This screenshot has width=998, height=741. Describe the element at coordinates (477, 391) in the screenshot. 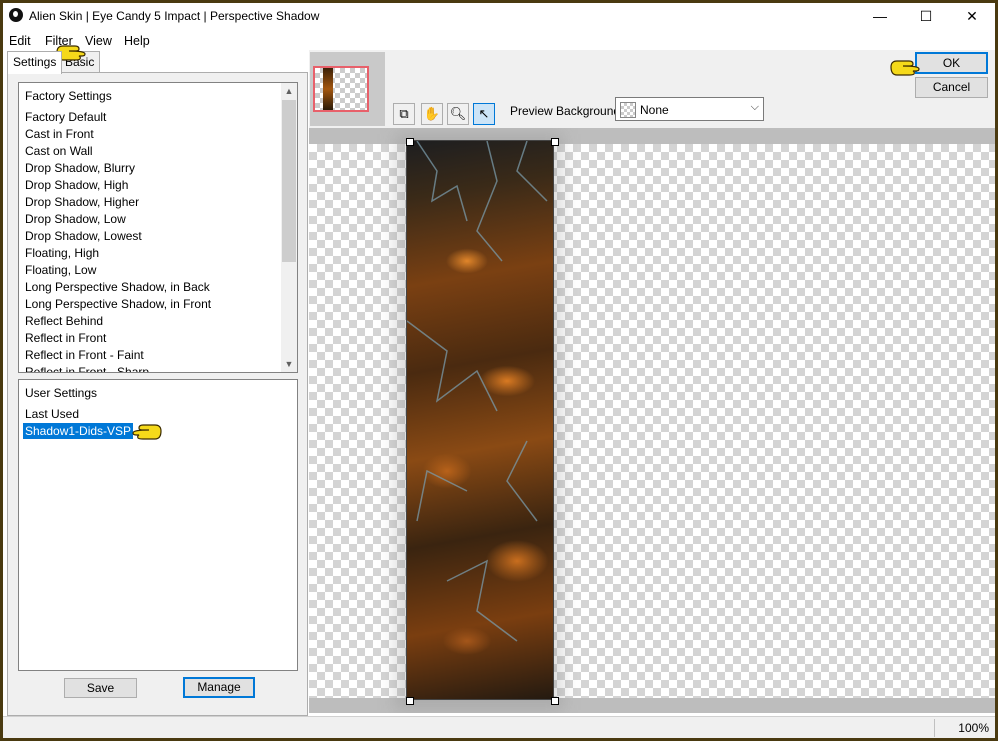

I see `crack-texture` at that location.